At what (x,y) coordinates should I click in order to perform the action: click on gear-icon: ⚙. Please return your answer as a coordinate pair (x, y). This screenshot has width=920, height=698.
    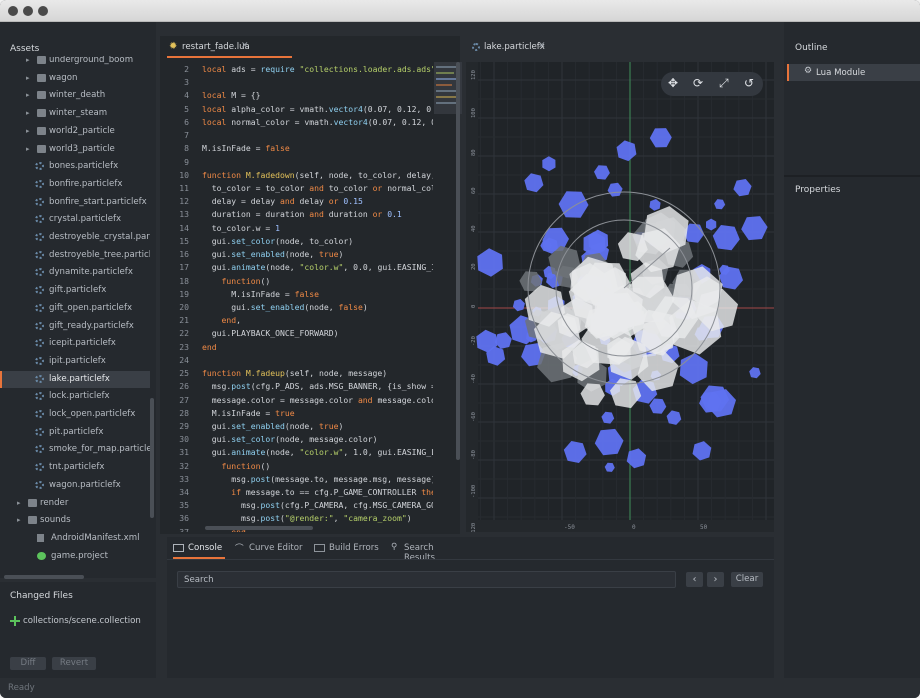
    Looking at the image, I should click on (808, 71).